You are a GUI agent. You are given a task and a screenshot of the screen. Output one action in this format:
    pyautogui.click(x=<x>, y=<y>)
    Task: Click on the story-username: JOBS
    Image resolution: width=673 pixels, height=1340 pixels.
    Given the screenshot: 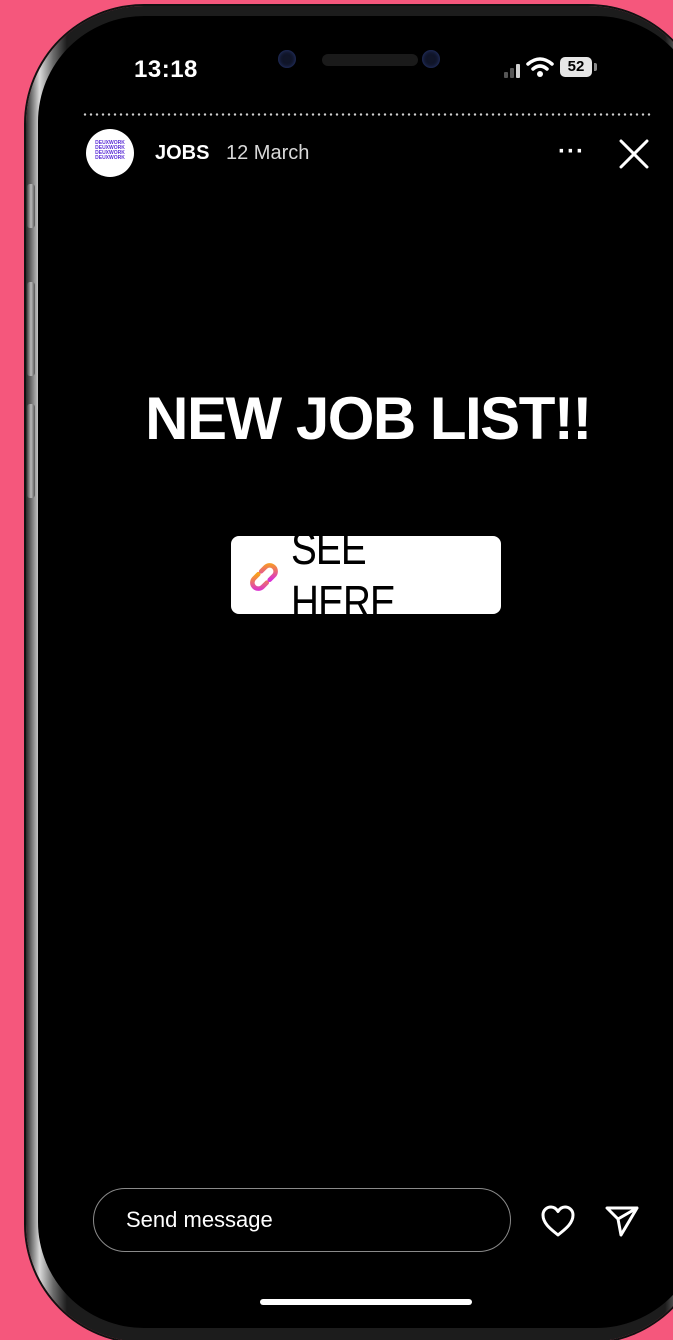 What is the action you would take?
    pyautogui.click(x=182, y=153)
    